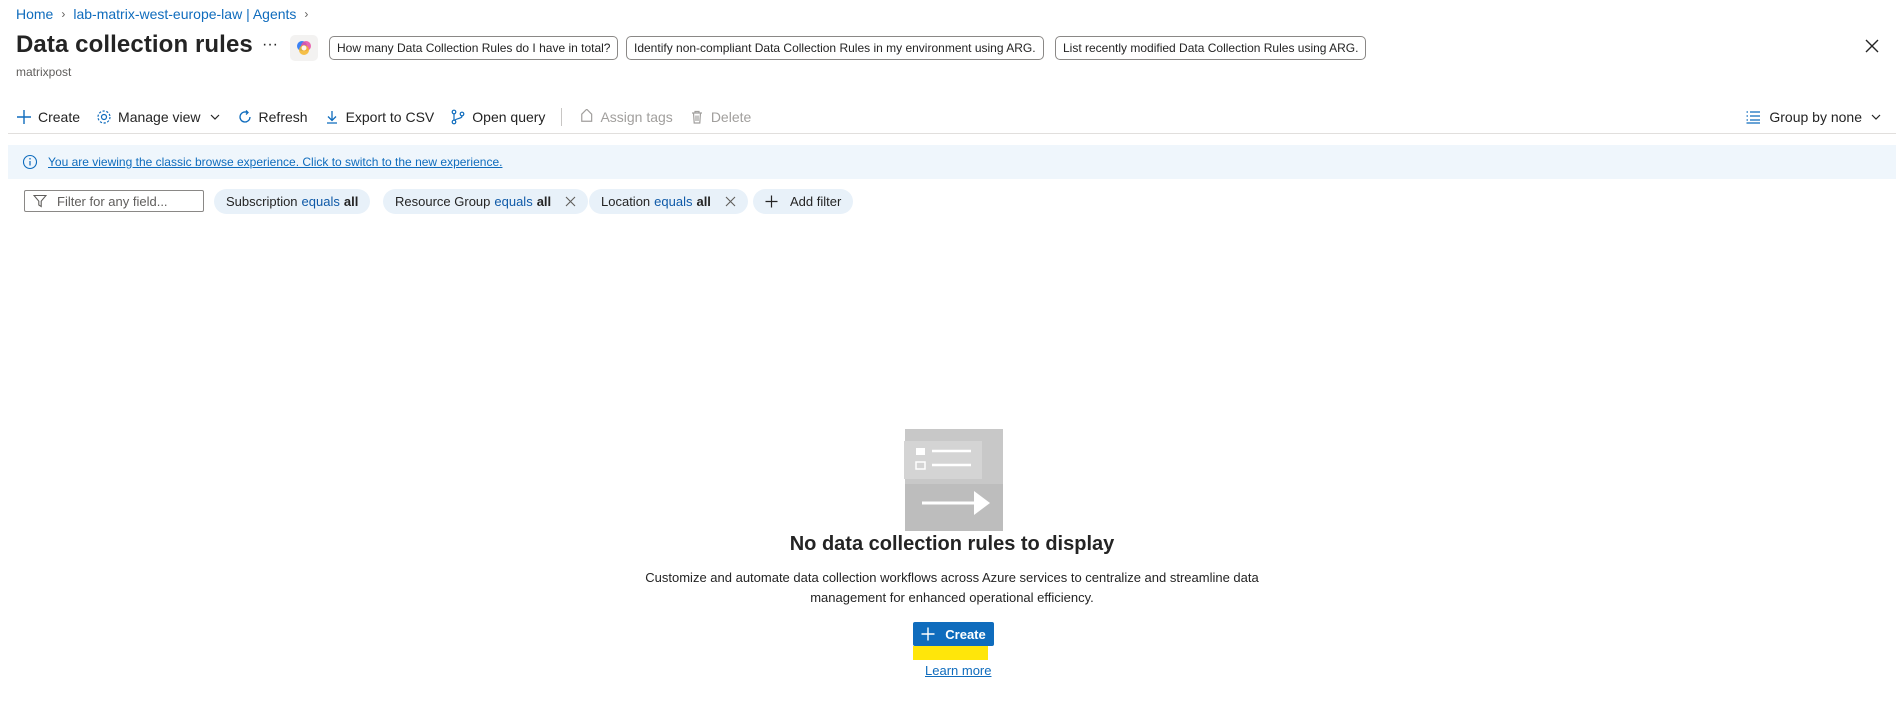 The width and height of the screenshot is (1904, 727). I want to click on filter-icon, so click(40, 201).